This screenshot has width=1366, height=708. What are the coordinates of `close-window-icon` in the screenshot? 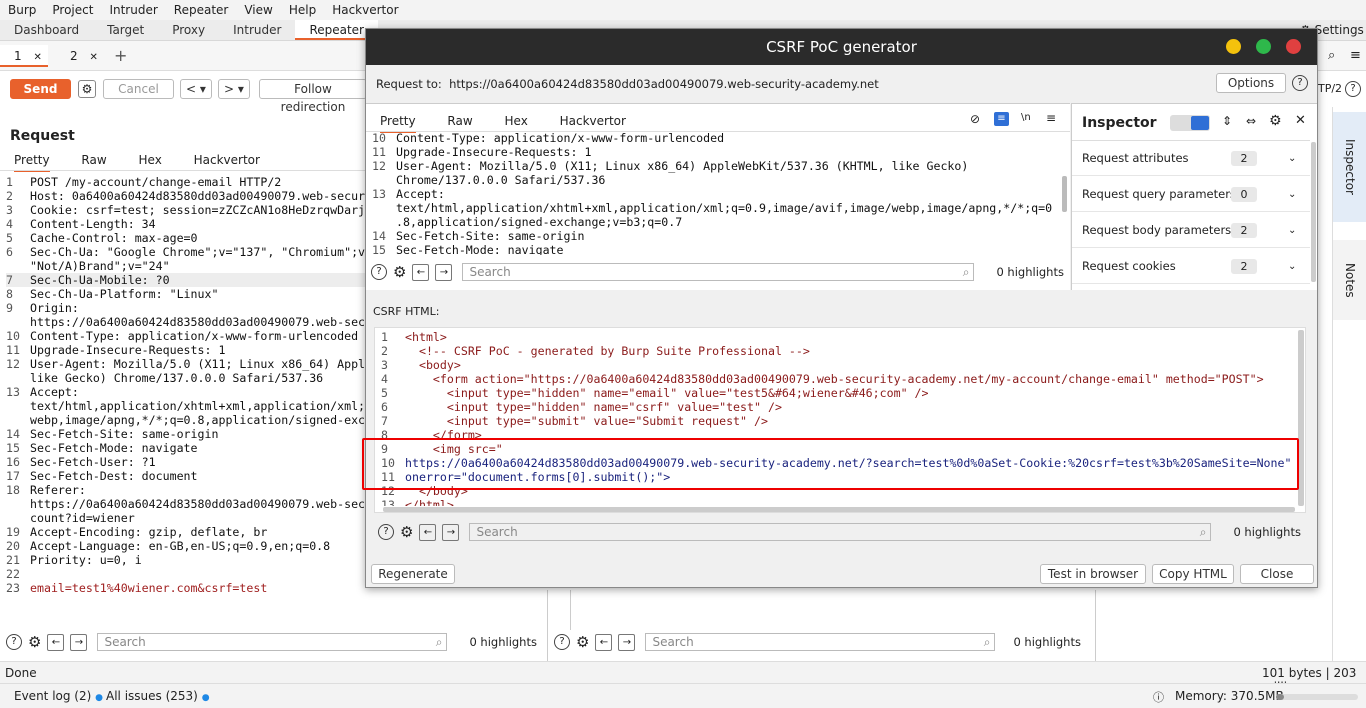 It's located at (1293, 46).